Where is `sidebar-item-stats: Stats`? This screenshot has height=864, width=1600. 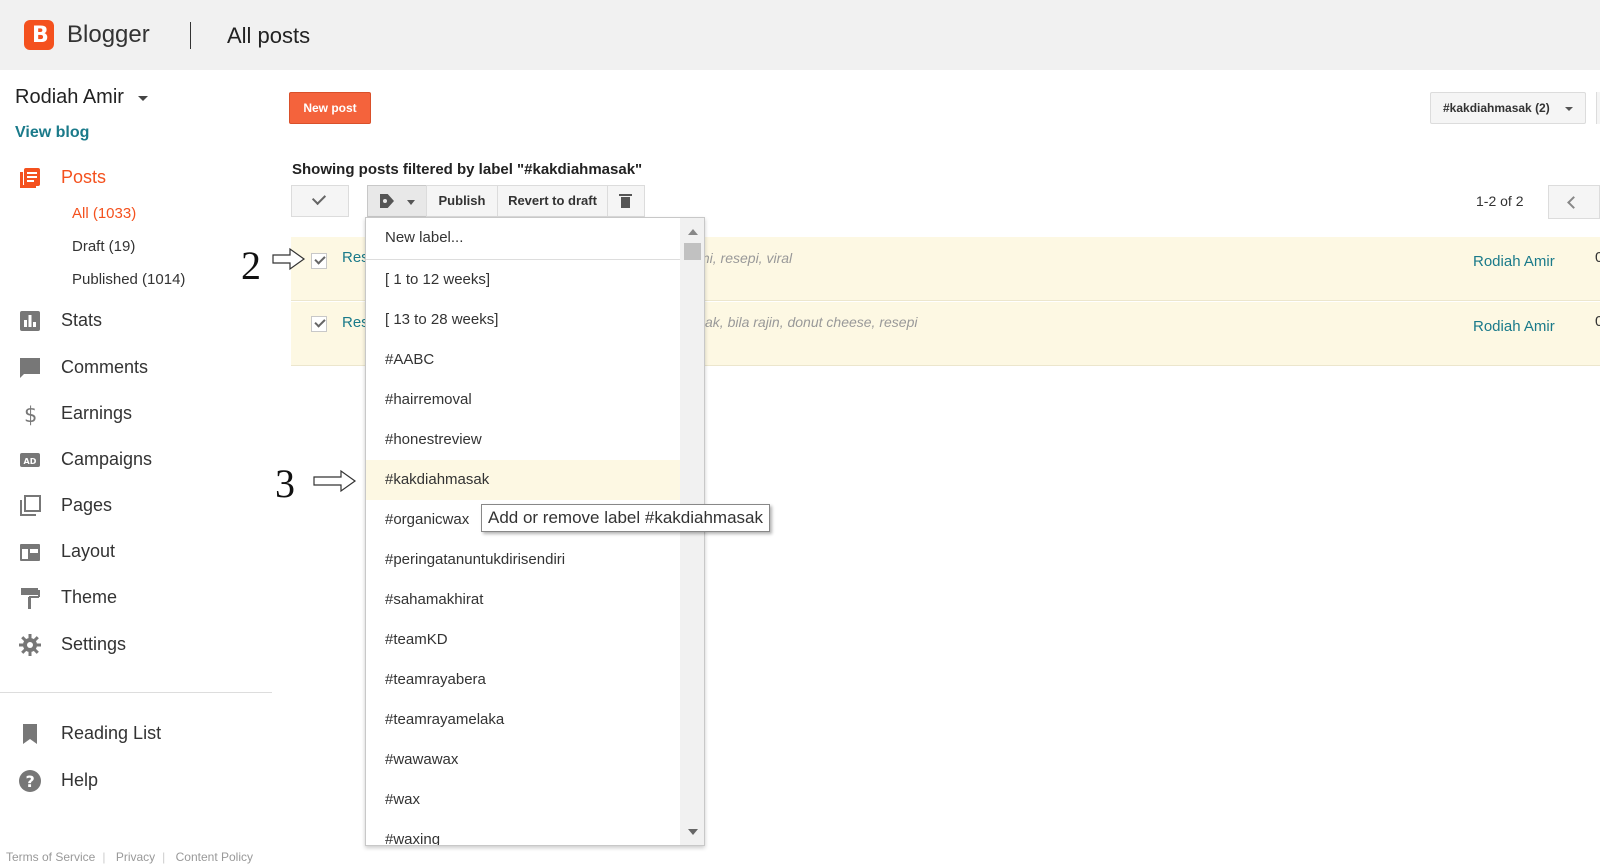
sidebar-item-stats: Stats is located at coordinates (134, 321).